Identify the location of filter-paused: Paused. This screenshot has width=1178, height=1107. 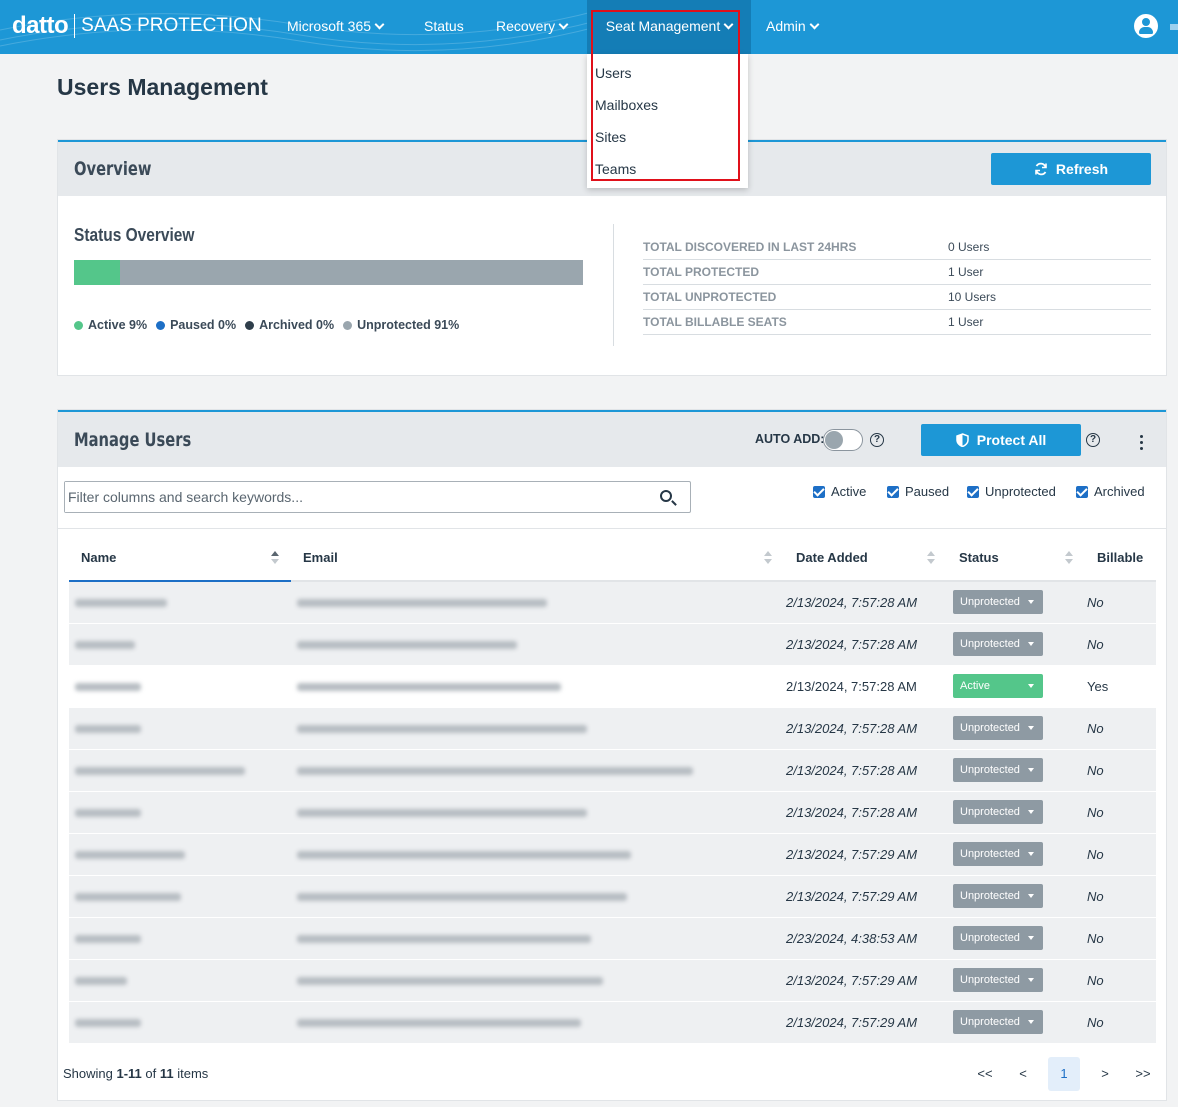
(918, 491).